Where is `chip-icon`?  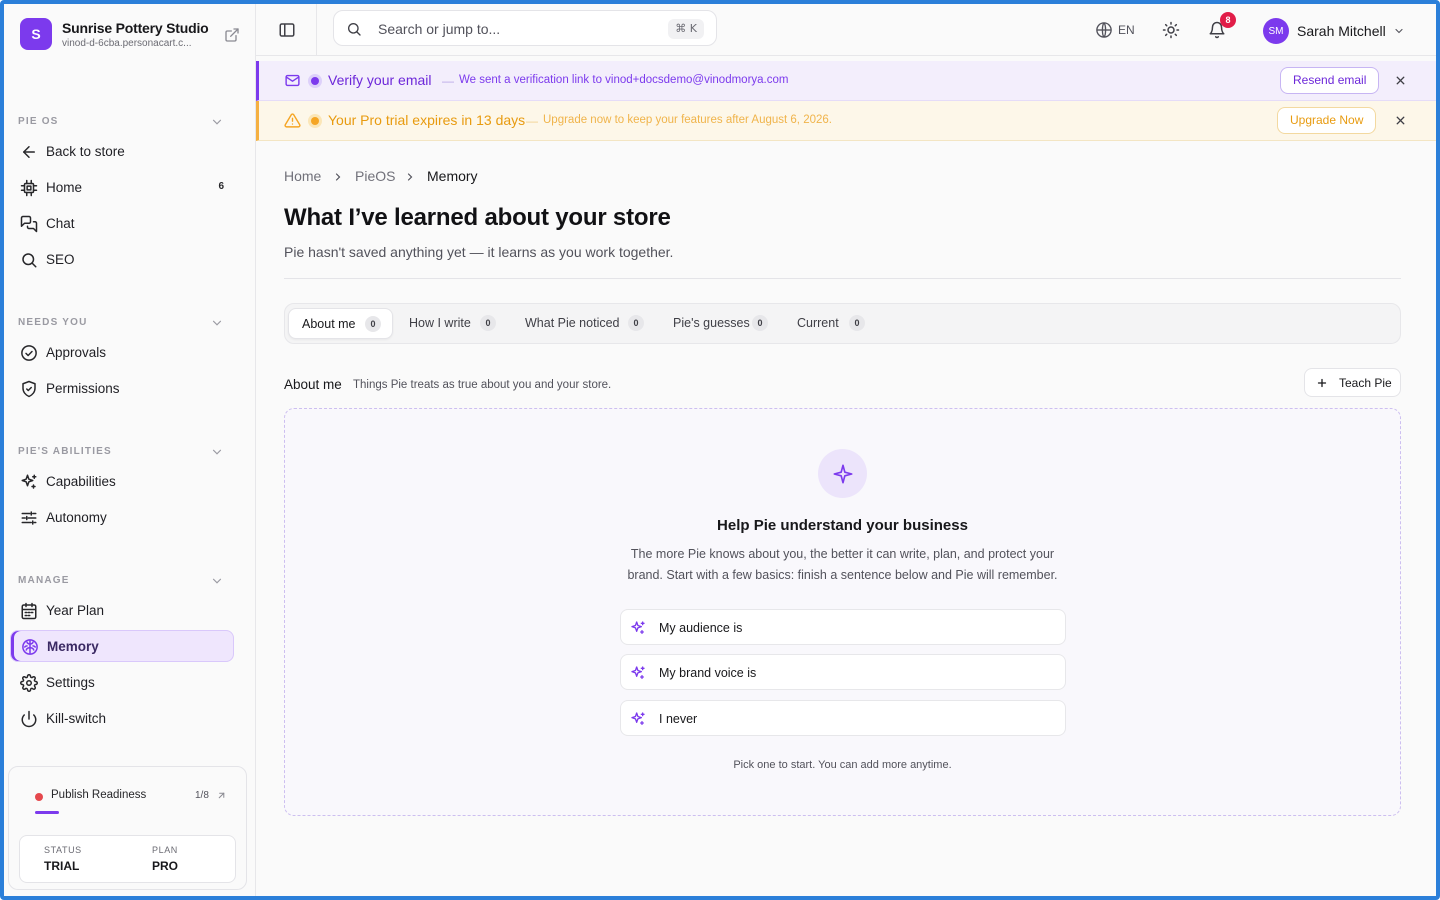
chip-icon is located at coordinates (29, 188).